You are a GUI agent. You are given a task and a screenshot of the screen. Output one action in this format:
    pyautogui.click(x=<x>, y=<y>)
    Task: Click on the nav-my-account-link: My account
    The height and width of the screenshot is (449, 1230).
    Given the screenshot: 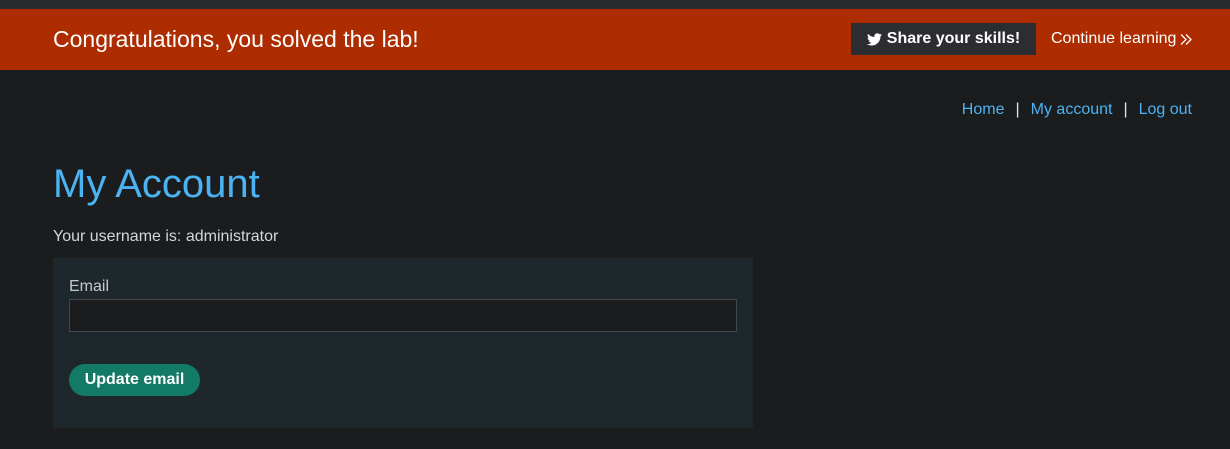 What is the action you would take?
    pyautogui.click(x=1072, y=110)
    